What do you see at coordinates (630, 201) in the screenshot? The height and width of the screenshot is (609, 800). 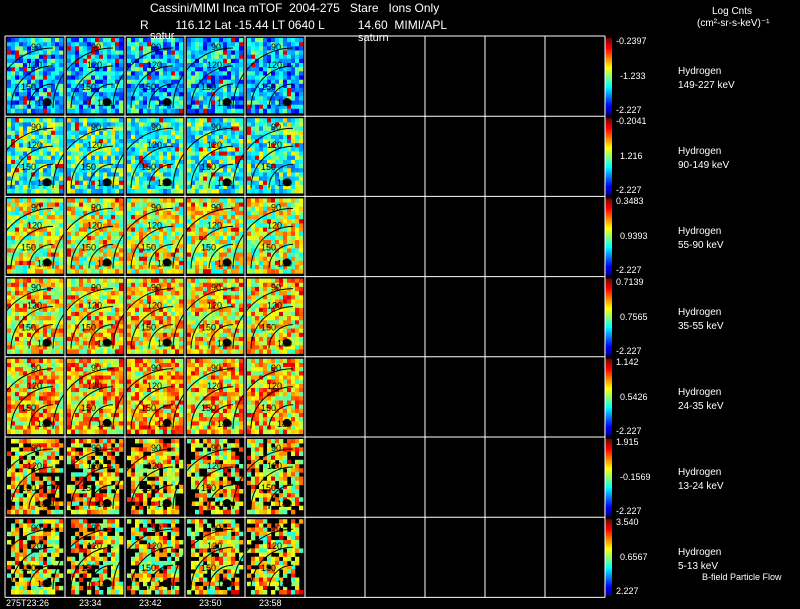 I see `colorbar-max-label: 0.3483` at bounding box center [630, 201].